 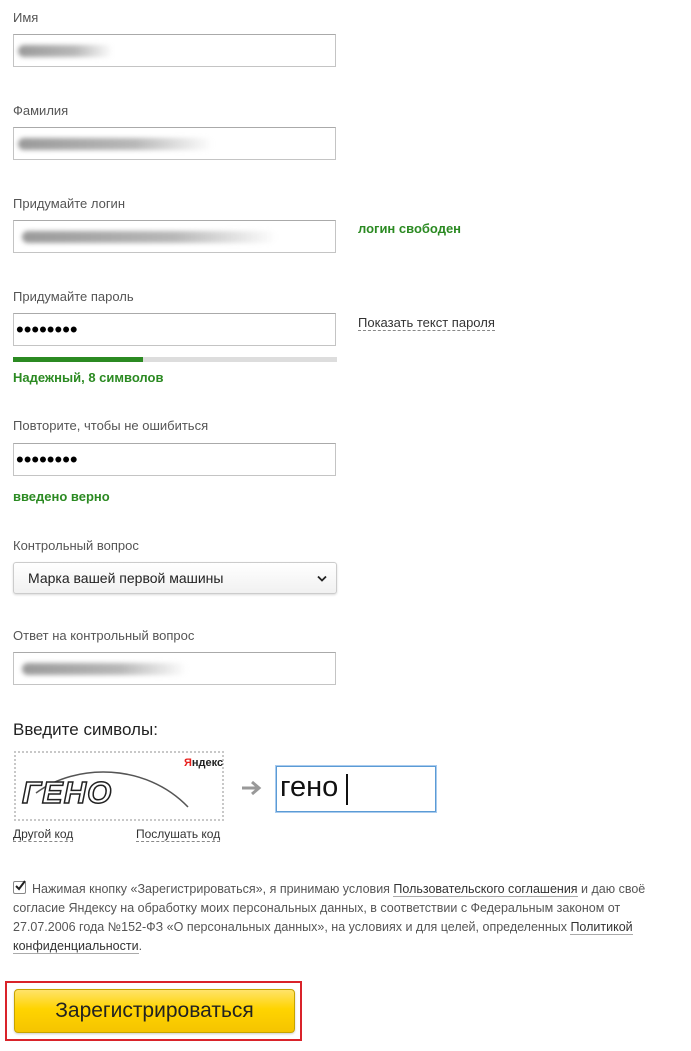 I want to click on checkmark-icon, so click(x=20, y=885).